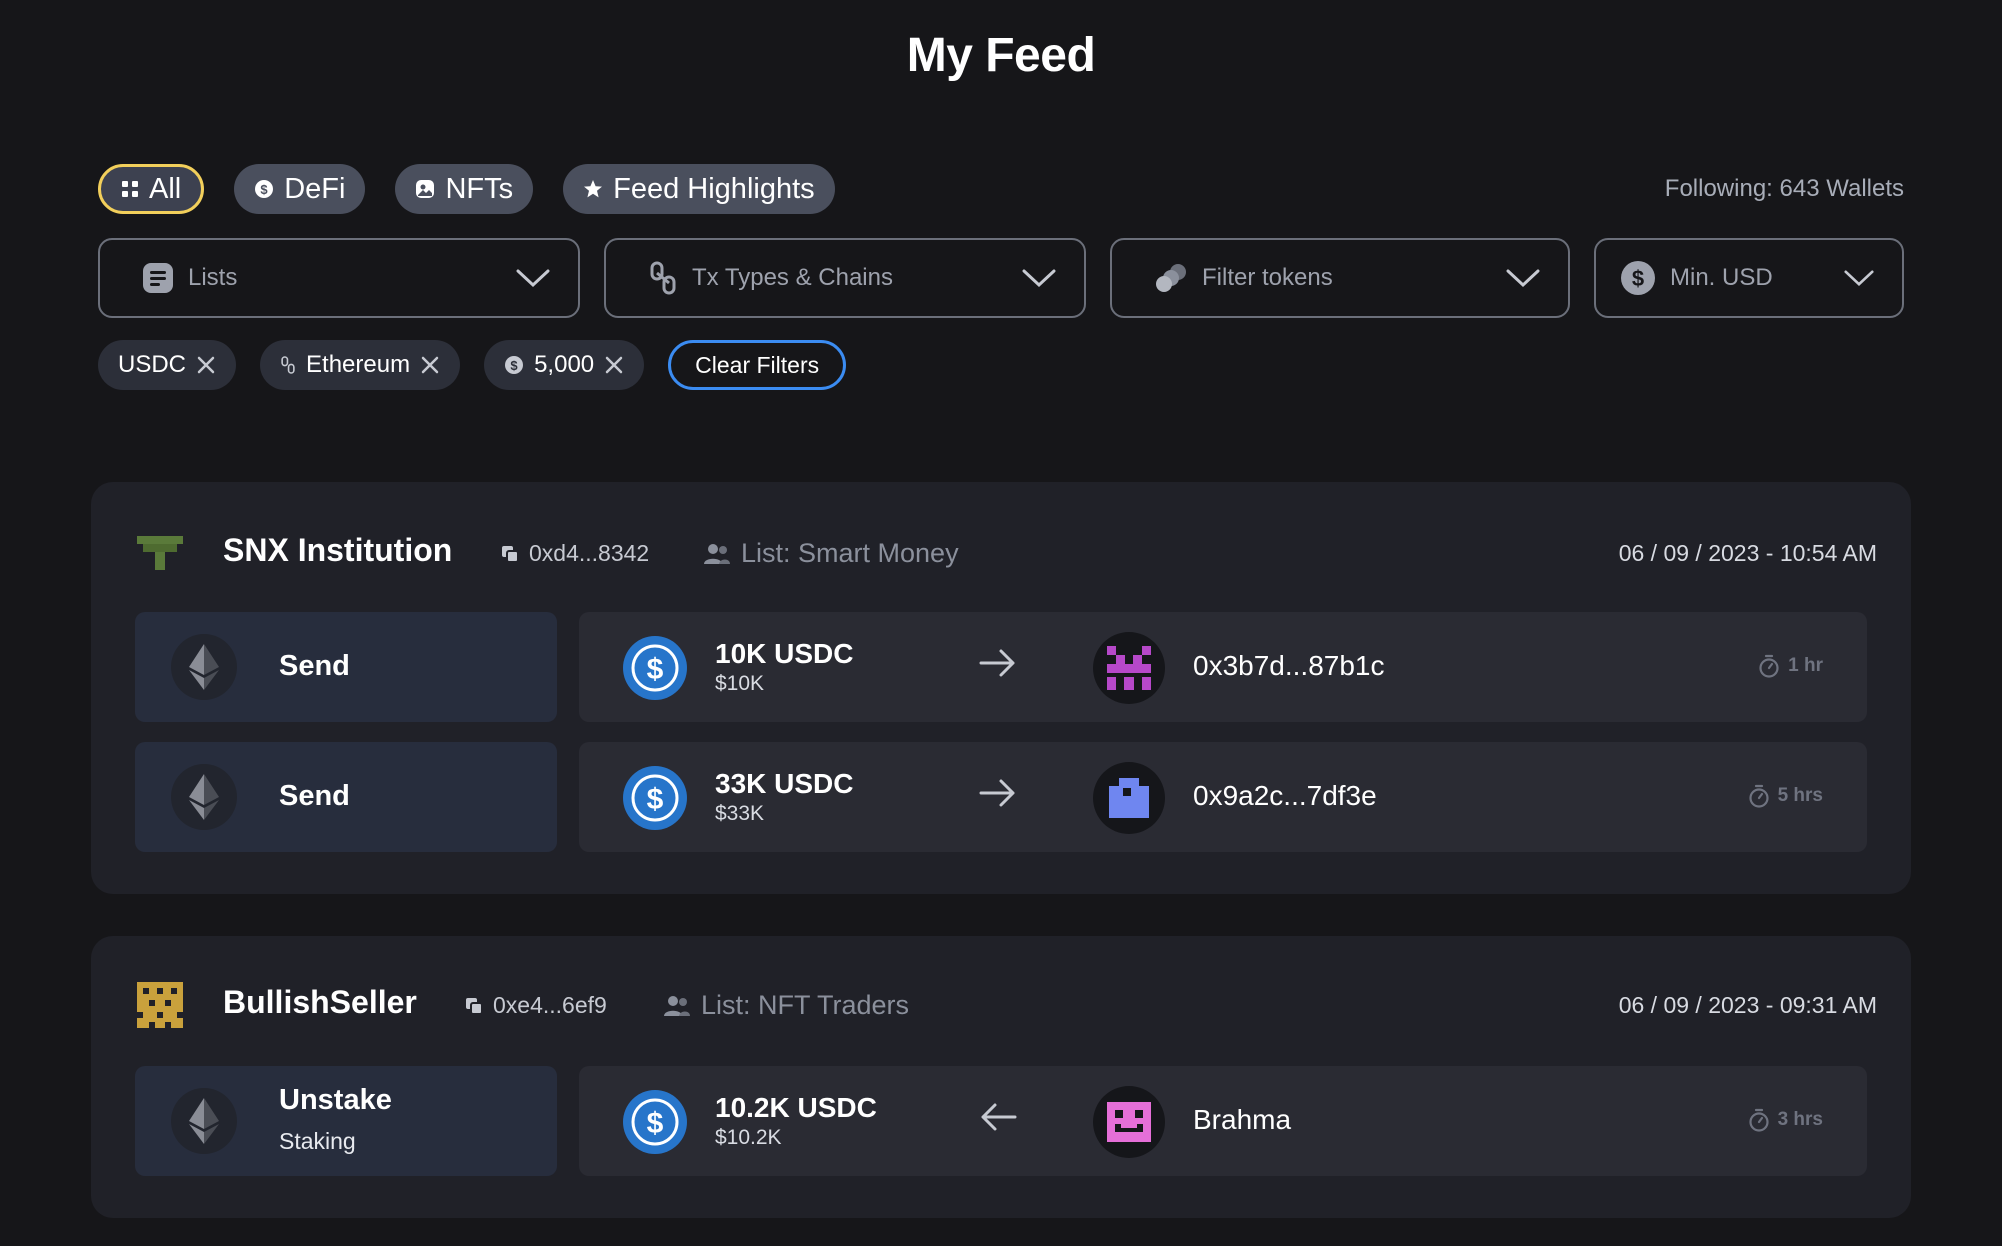 The height and width of the screenshot is (1246, 2002). I want to click on arrow-left-icon, so click(999, 1117).